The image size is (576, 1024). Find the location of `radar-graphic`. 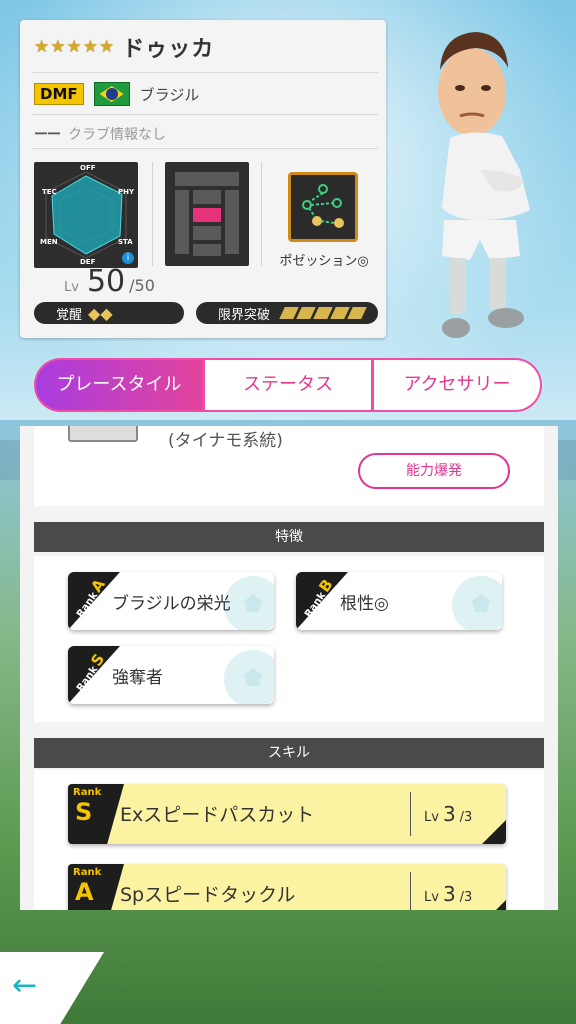

radar-graphic is located at coordinates (86, 215).